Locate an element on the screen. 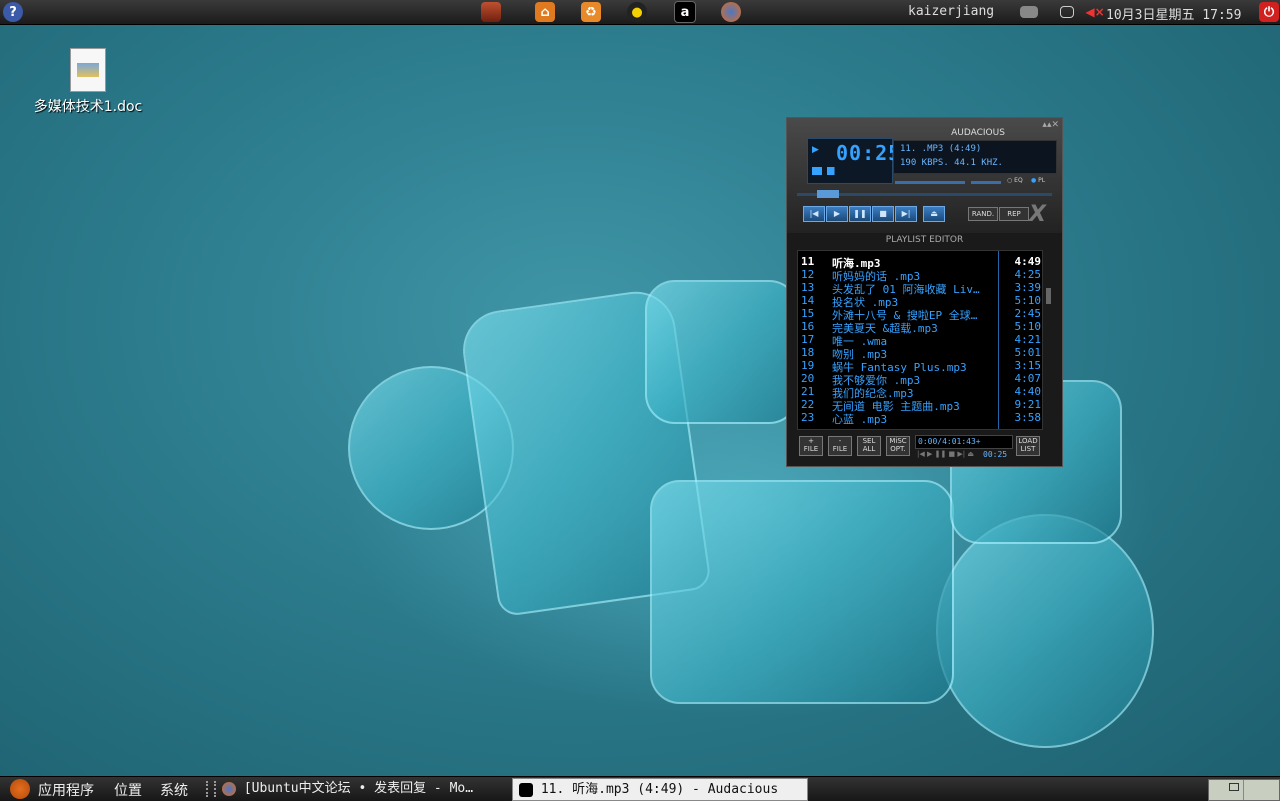 This screenshot has height=801, width=1280. shuffle-button: RAND. is located at coordinates (983, 214).